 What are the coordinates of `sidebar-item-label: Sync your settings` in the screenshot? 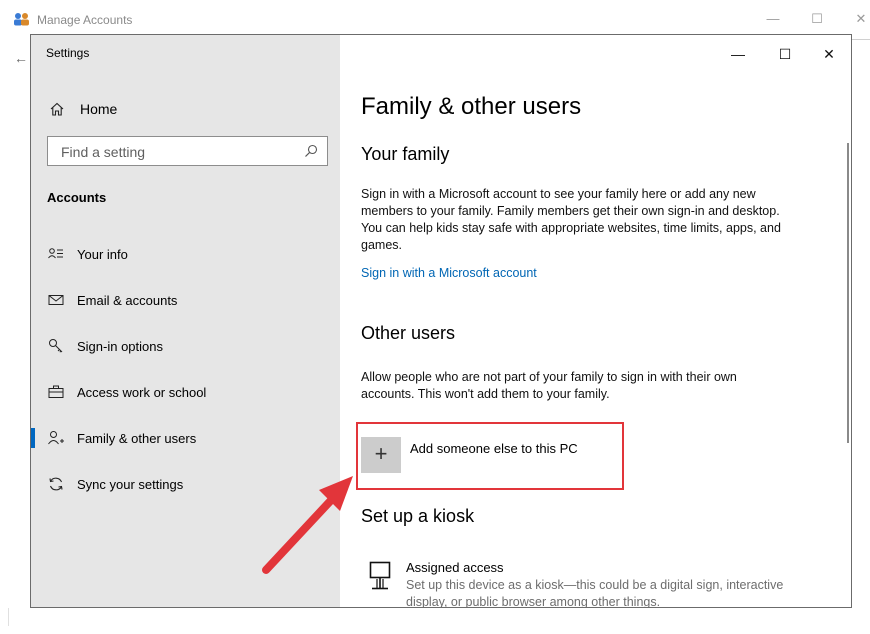 It's located at (130, 484).